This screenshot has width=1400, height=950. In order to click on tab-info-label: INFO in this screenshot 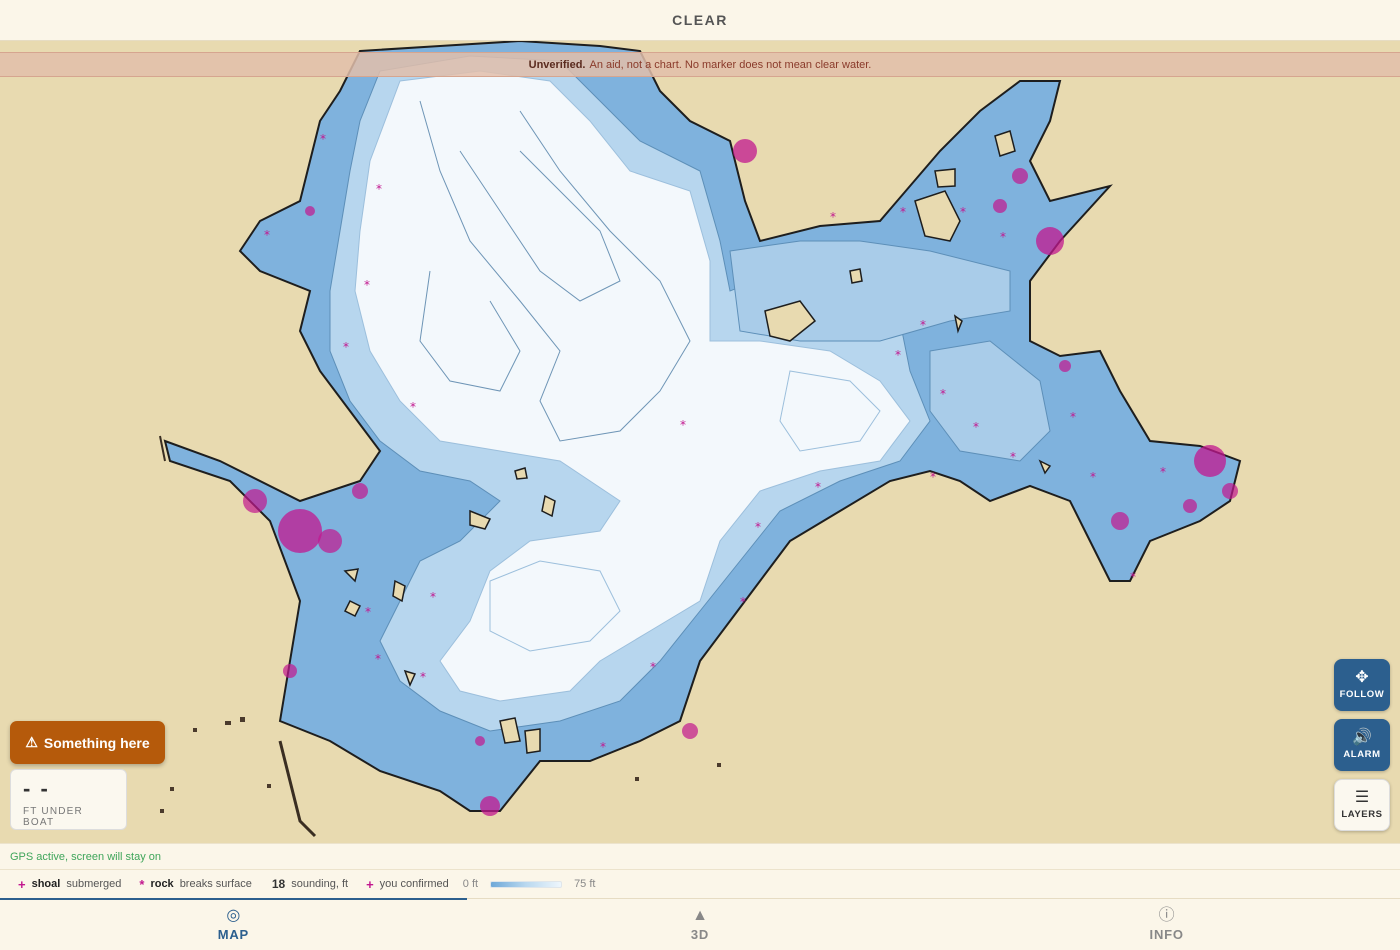, I will do `click(1166, 934)`.